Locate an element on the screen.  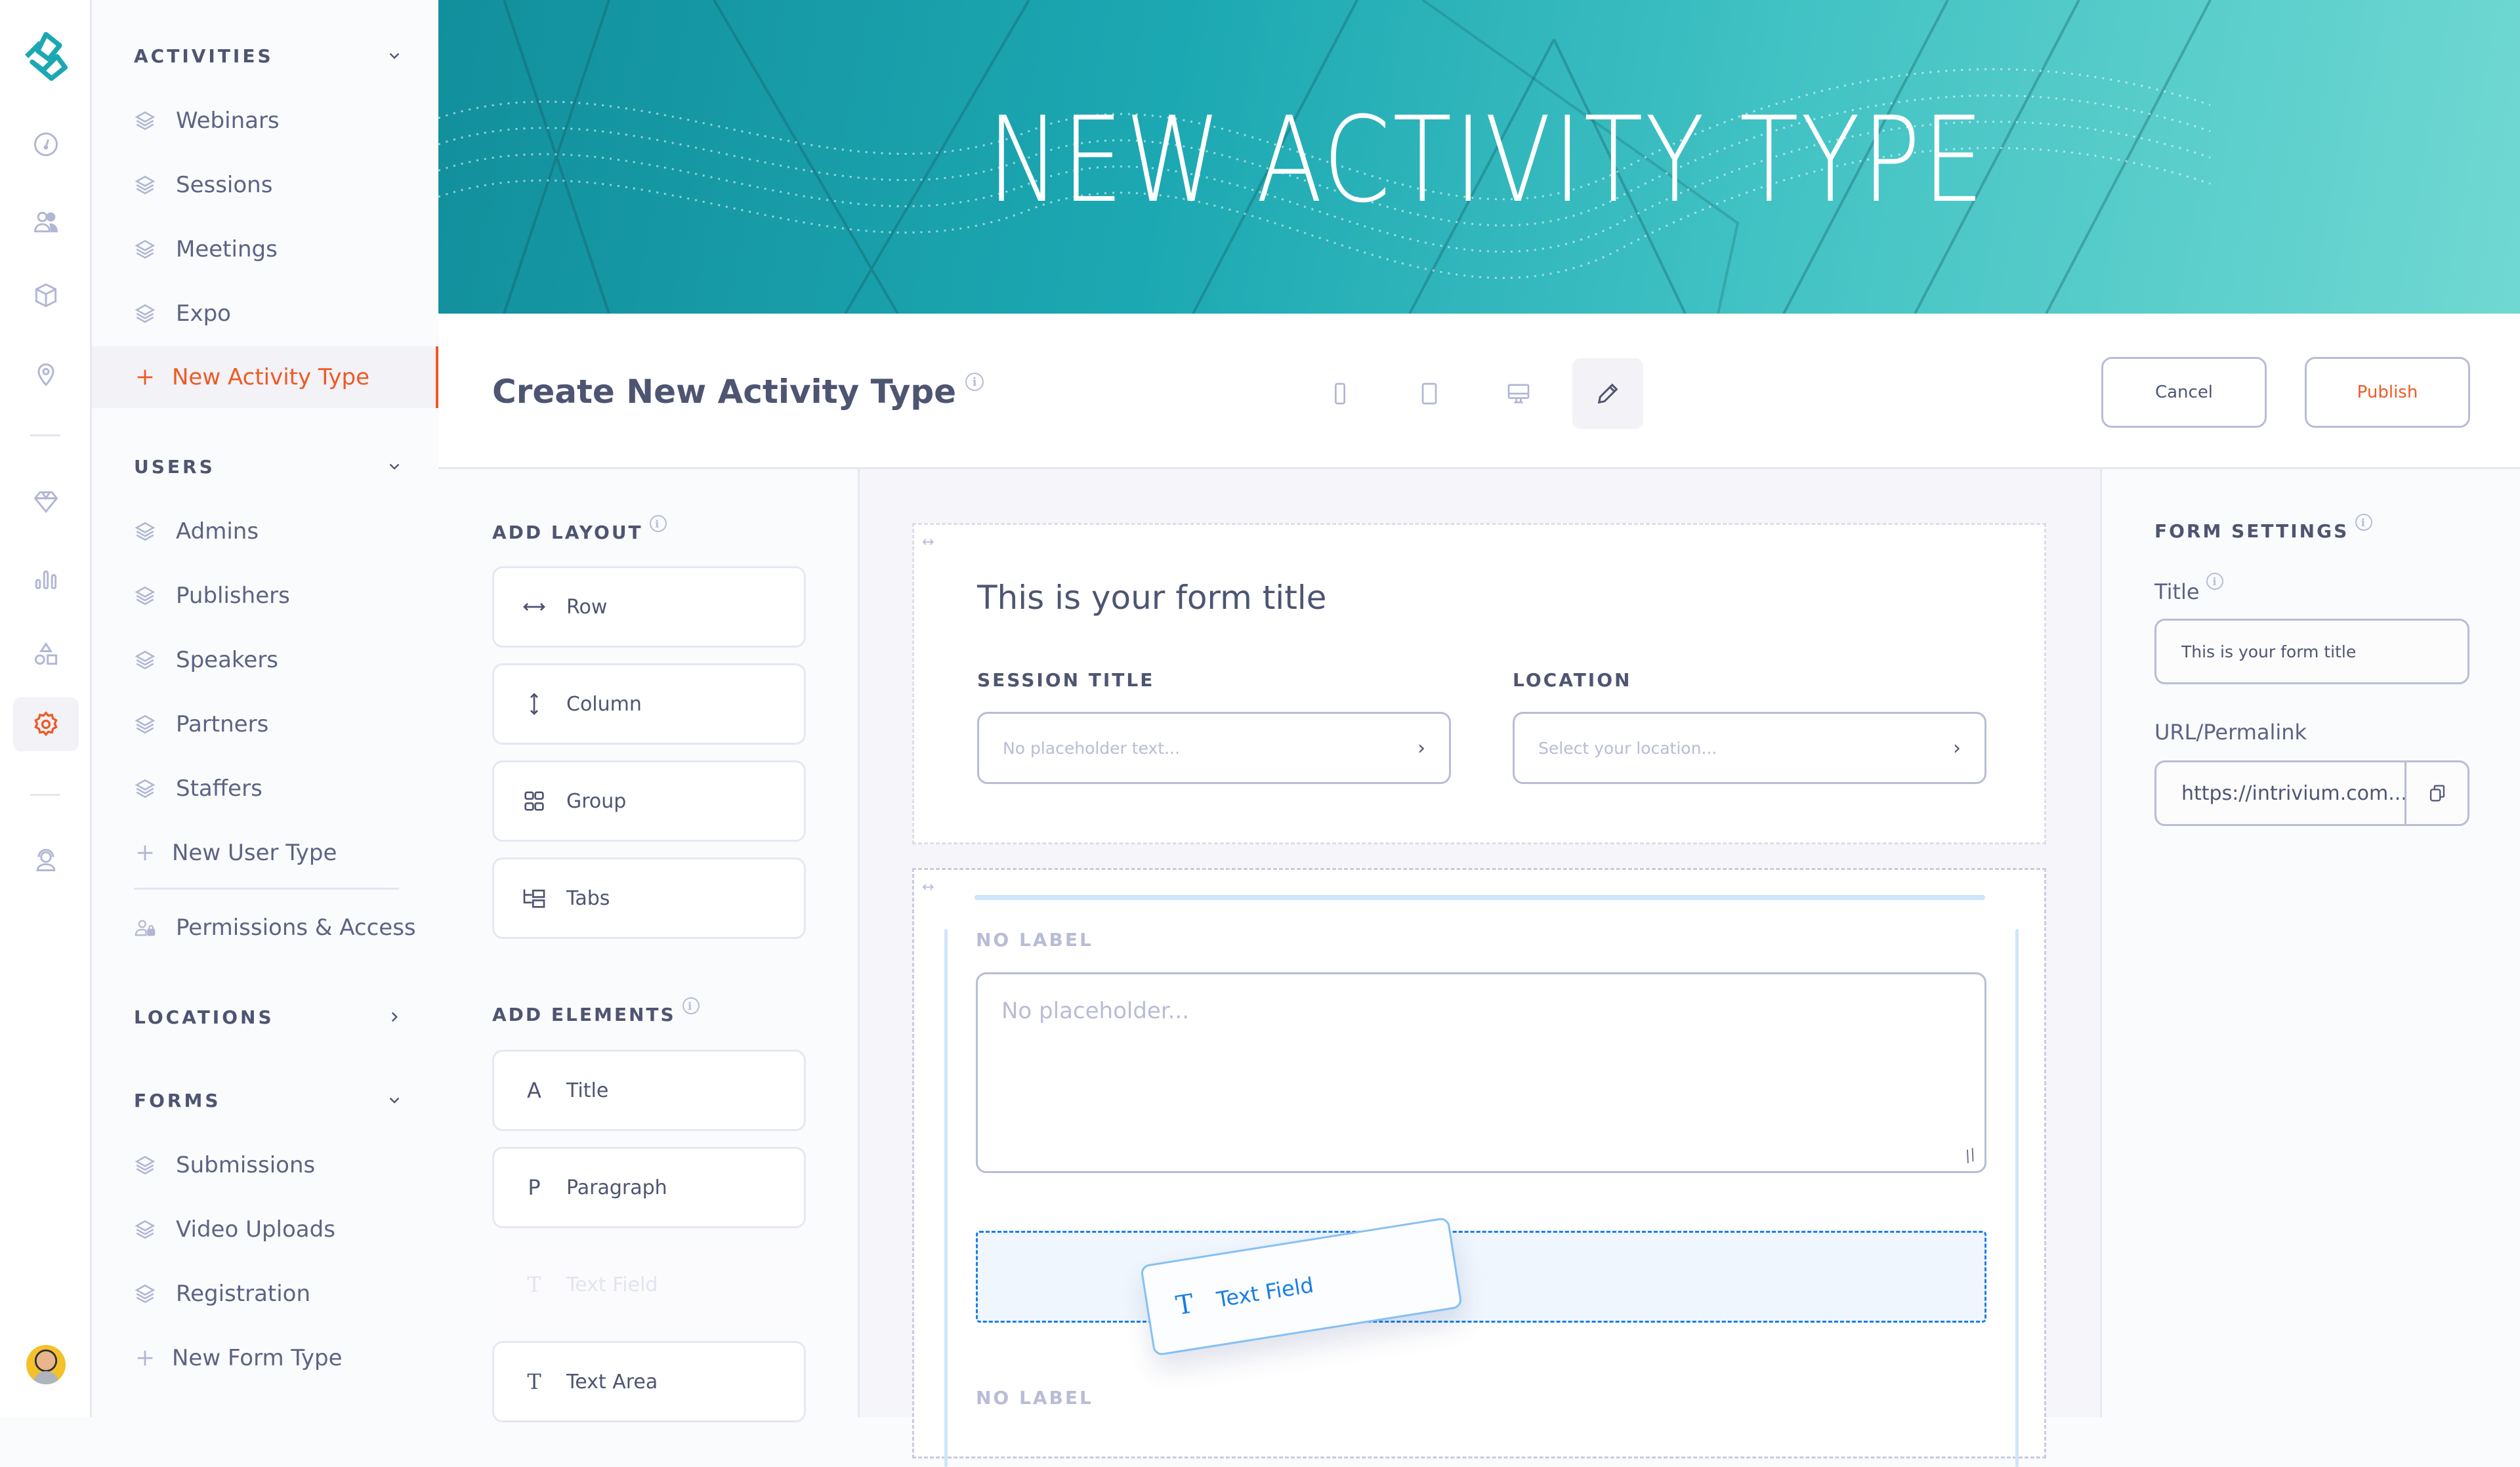
box-icon is located at coordinates (46, 295).